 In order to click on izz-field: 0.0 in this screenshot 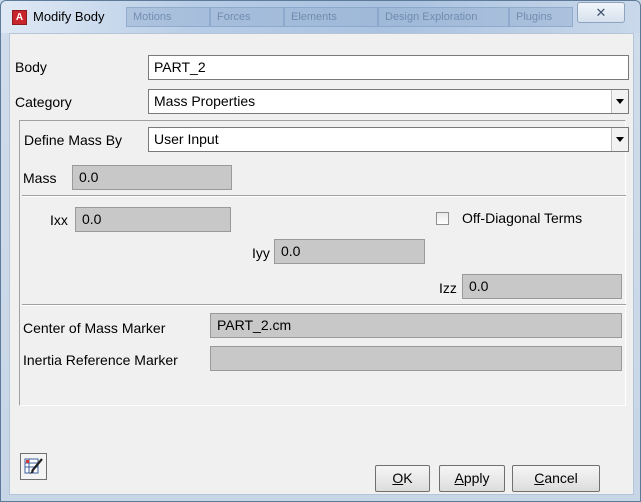, I will do `click(542, 286)`.